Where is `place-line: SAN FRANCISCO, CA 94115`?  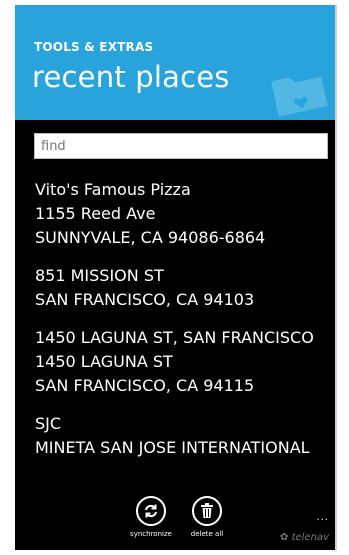 place-line: SAN FRANCISCO, CA 94115 is located at coordinates (145, 385).